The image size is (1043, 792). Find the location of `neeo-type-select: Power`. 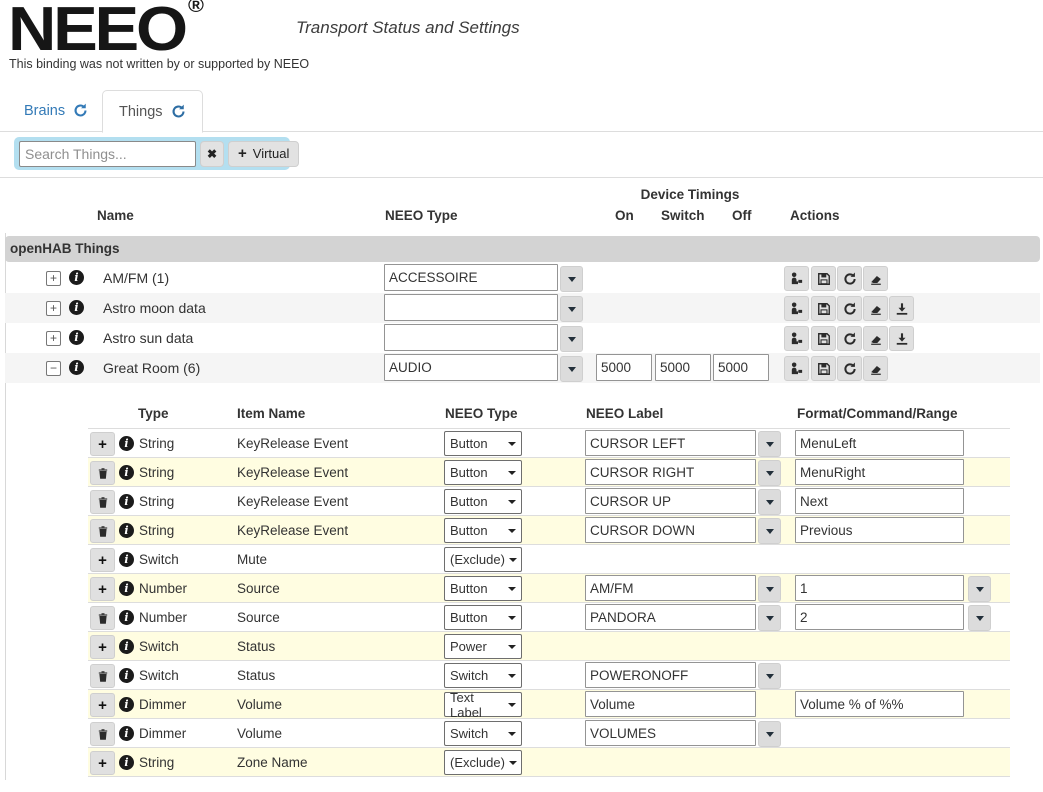

neeo-type-select: Power is located at coordinates (483, 646).